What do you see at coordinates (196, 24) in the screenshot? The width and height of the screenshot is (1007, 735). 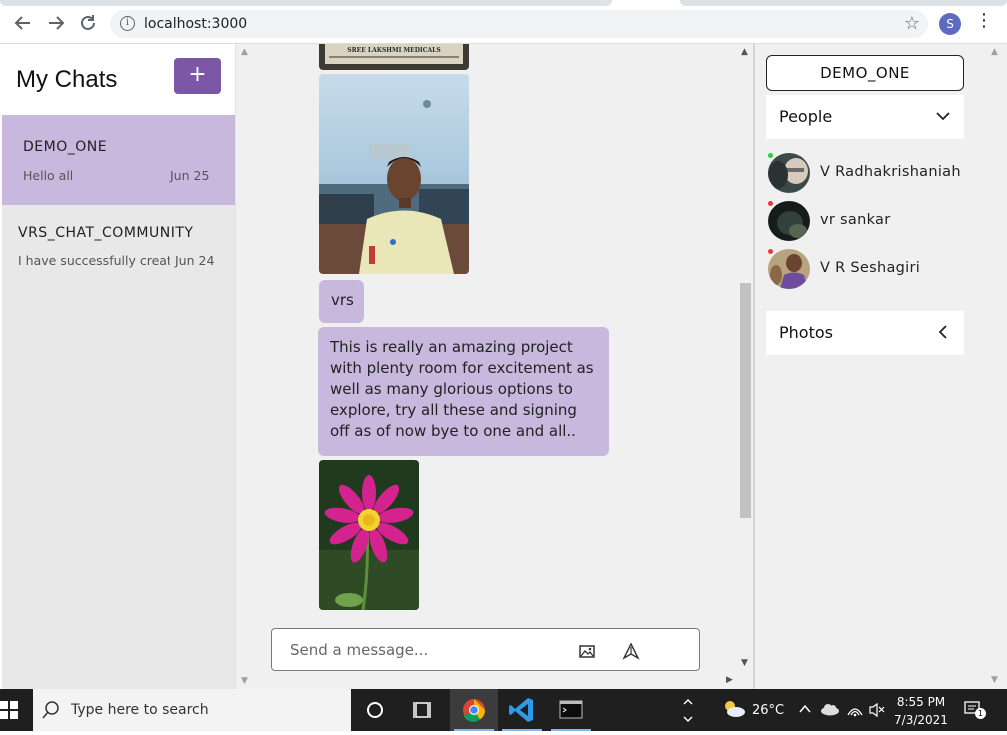 I see `address-url: localhost:3000` at bounding box center [196, 24].